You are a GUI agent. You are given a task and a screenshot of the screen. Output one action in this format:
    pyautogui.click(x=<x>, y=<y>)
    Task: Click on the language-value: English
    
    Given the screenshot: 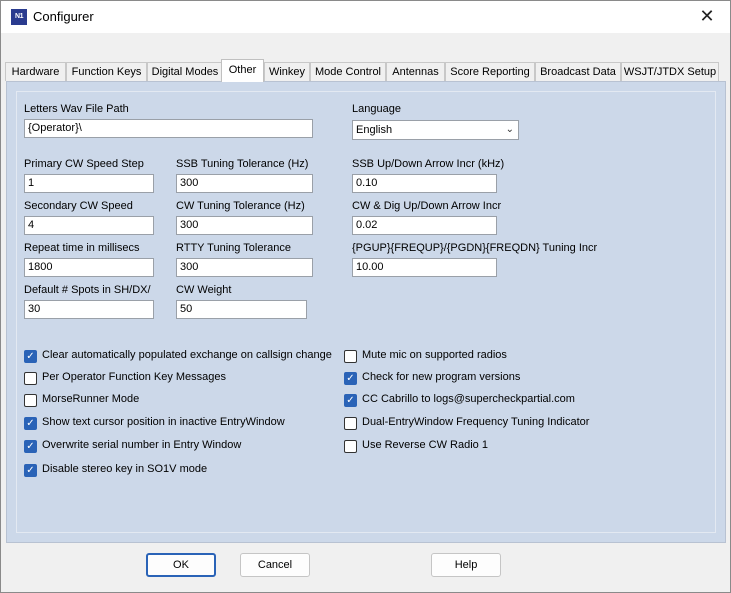 What is the action you would take?
    pyautogui.click(x=374, y=130)
    